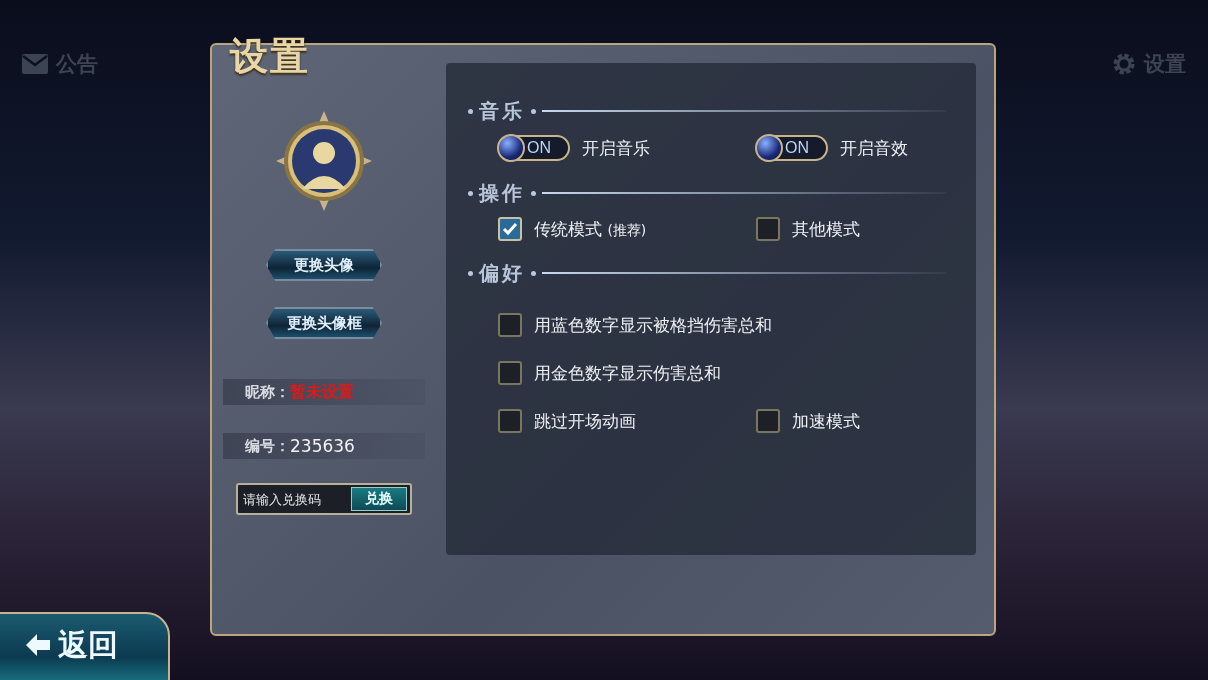 The width and height of the screenshot is (1208, 680). I want to click on option-label: 传统模式 (推荐), so click(590, 229).